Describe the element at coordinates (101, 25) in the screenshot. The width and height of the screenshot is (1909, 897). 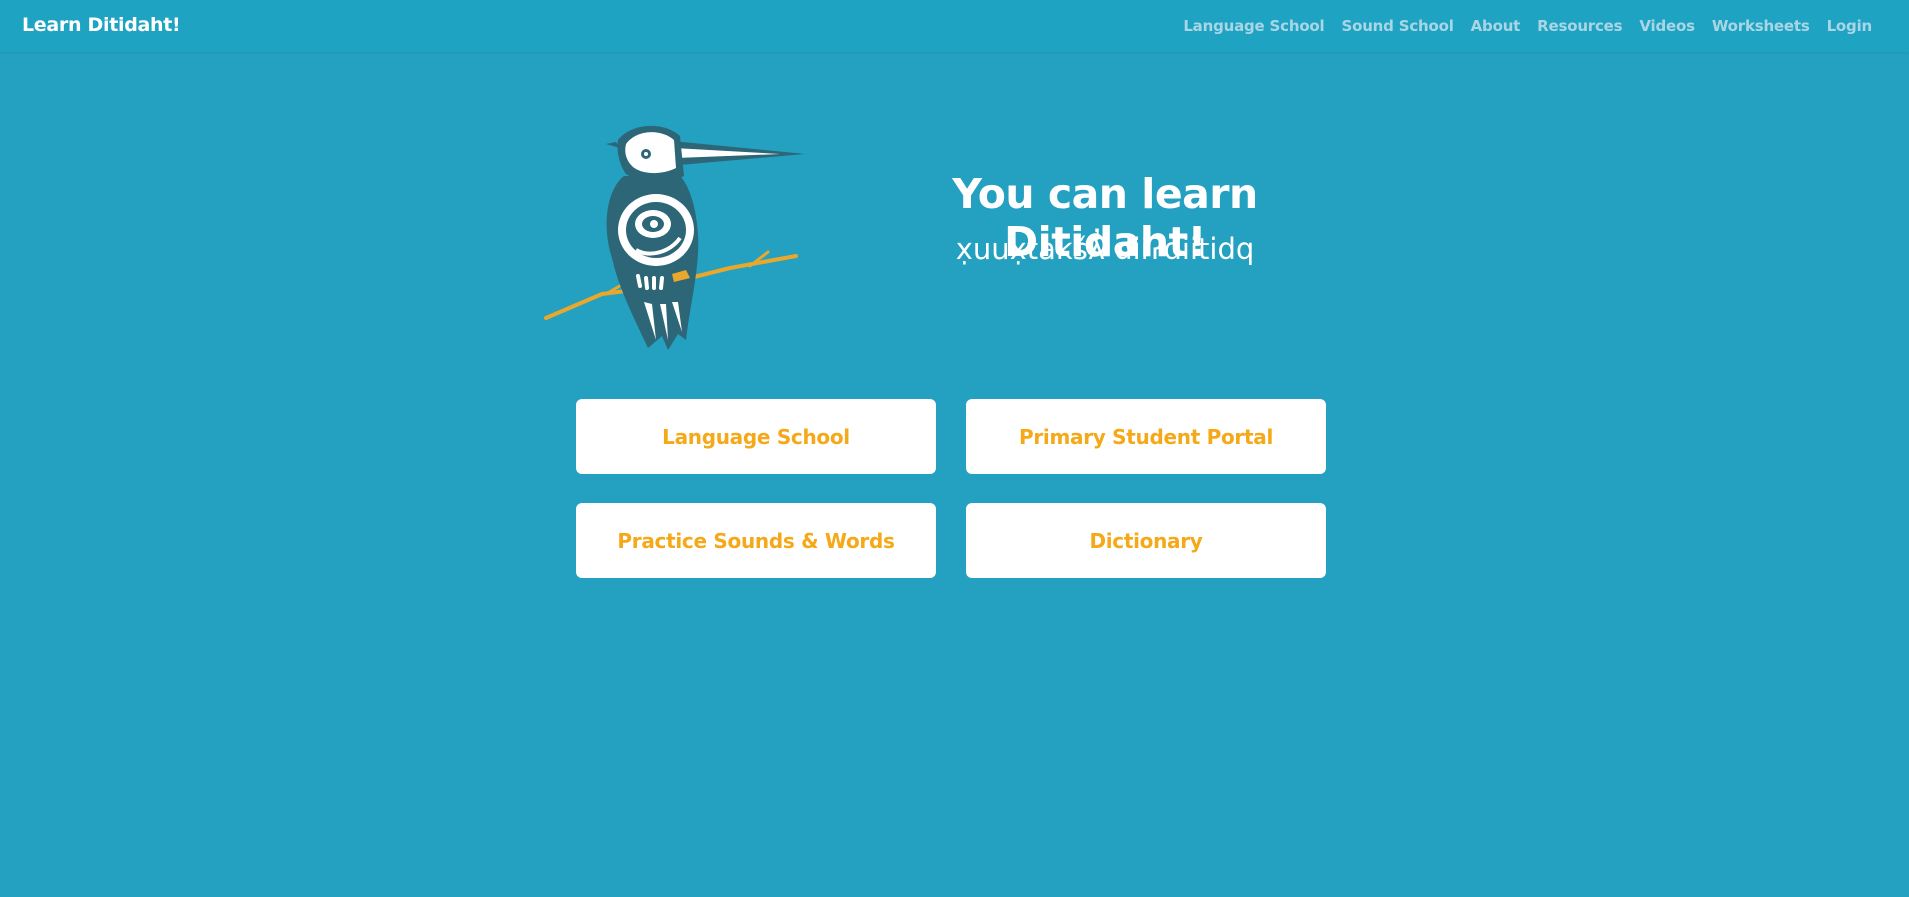
I see `brand-link: Learn Ditidaht!` at that location.